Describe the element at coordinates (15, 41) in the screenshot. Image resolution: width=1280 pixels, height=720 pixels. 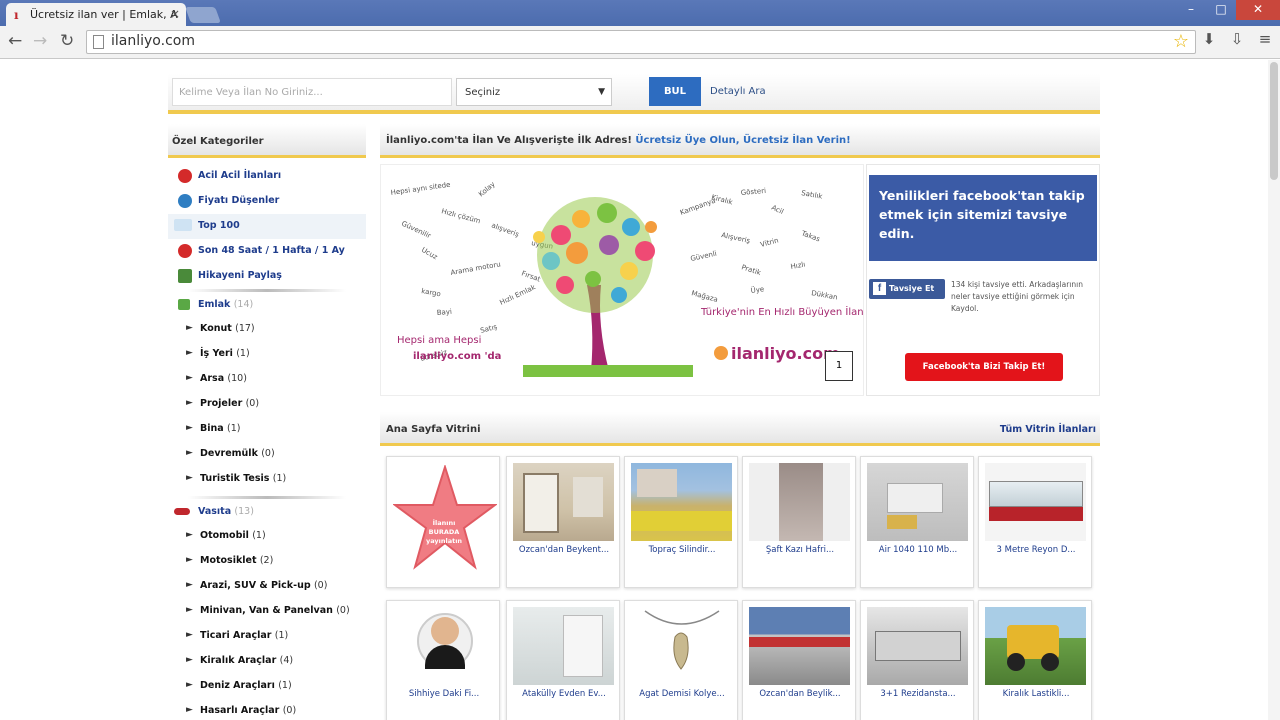
I see `back-icon: ←` at that location.